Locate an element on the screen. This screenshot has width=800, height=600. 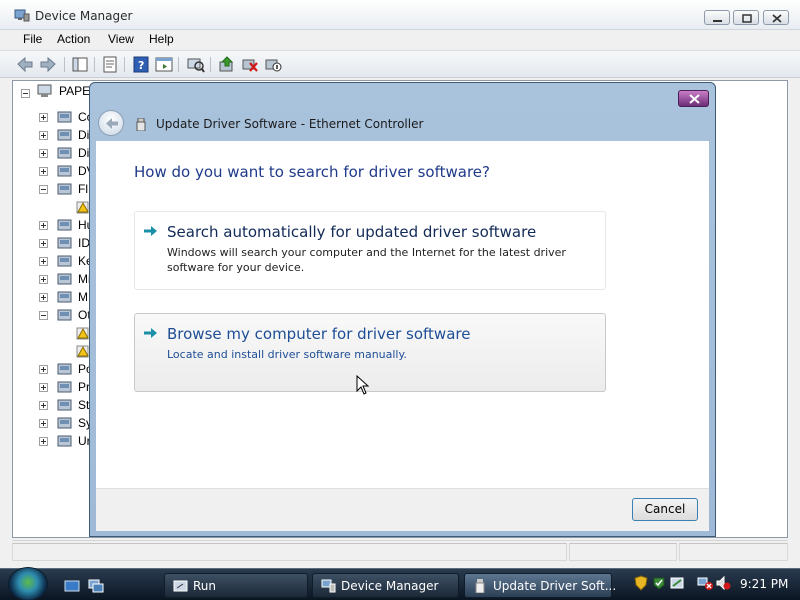
maximize-button is located at coordinates (746, 17).